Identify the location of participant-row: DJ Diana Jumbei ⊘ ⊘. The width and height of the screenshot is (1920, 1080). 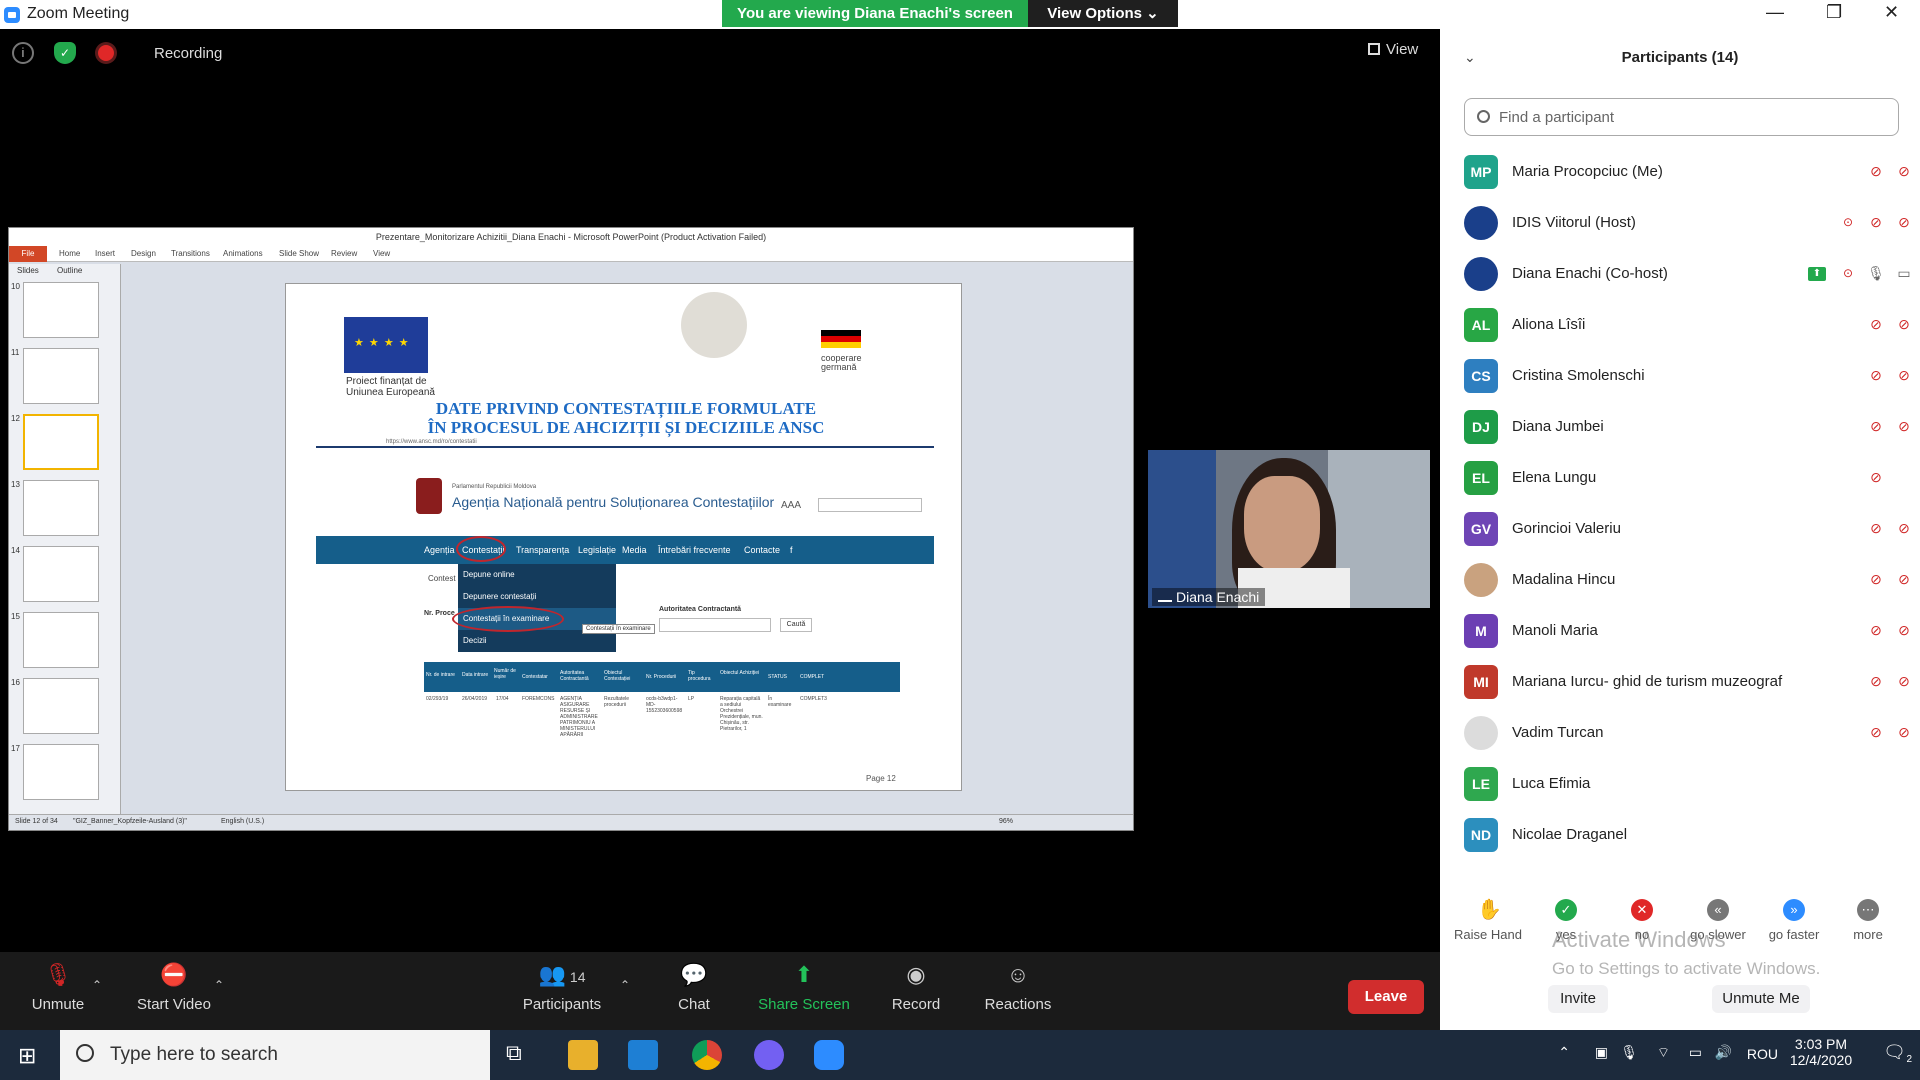
(1680, 427).